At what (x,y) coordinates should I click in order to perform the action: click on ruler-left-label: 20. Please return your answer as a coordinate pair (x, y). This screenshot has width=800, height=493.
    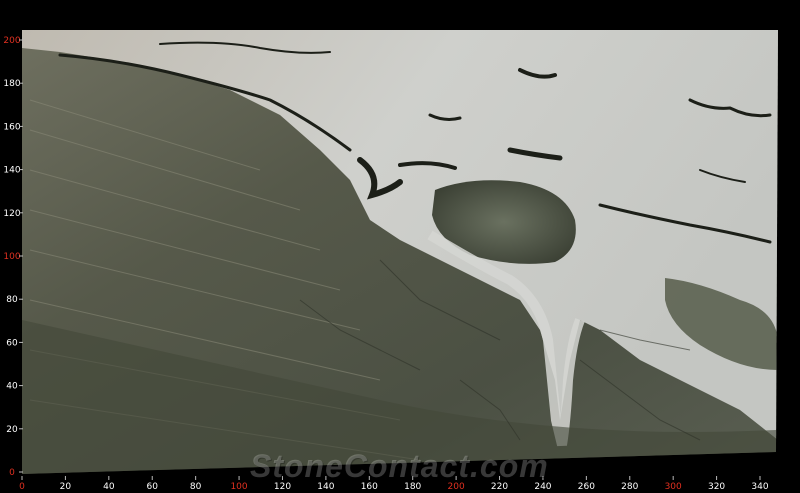
    Looking at the image, I should click on (12, 430).